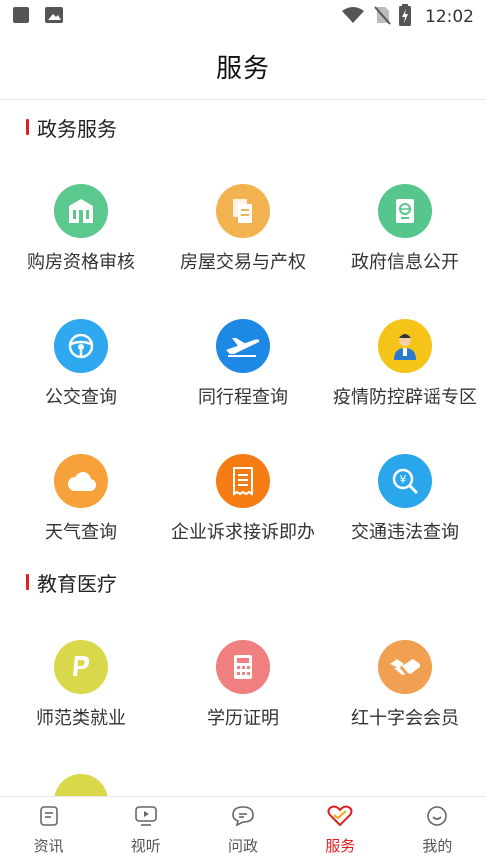 This screenshot has width=486, height=864. I want to click on bottom-tab-bar: 资讯 视听 问政 服务 我的, so click(243, 830).